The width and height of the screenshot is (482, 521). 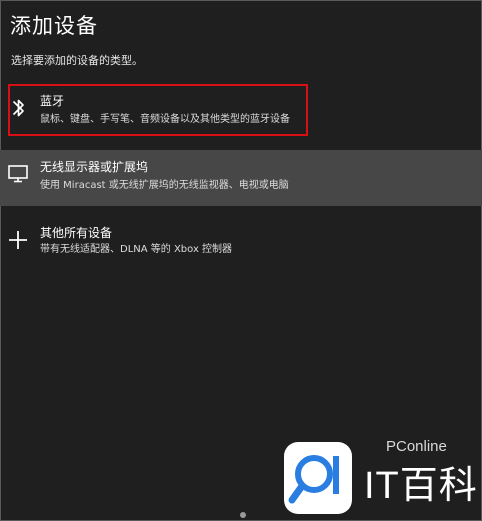 I want to click on watermark-logo-box, so click(x=318, y=478).